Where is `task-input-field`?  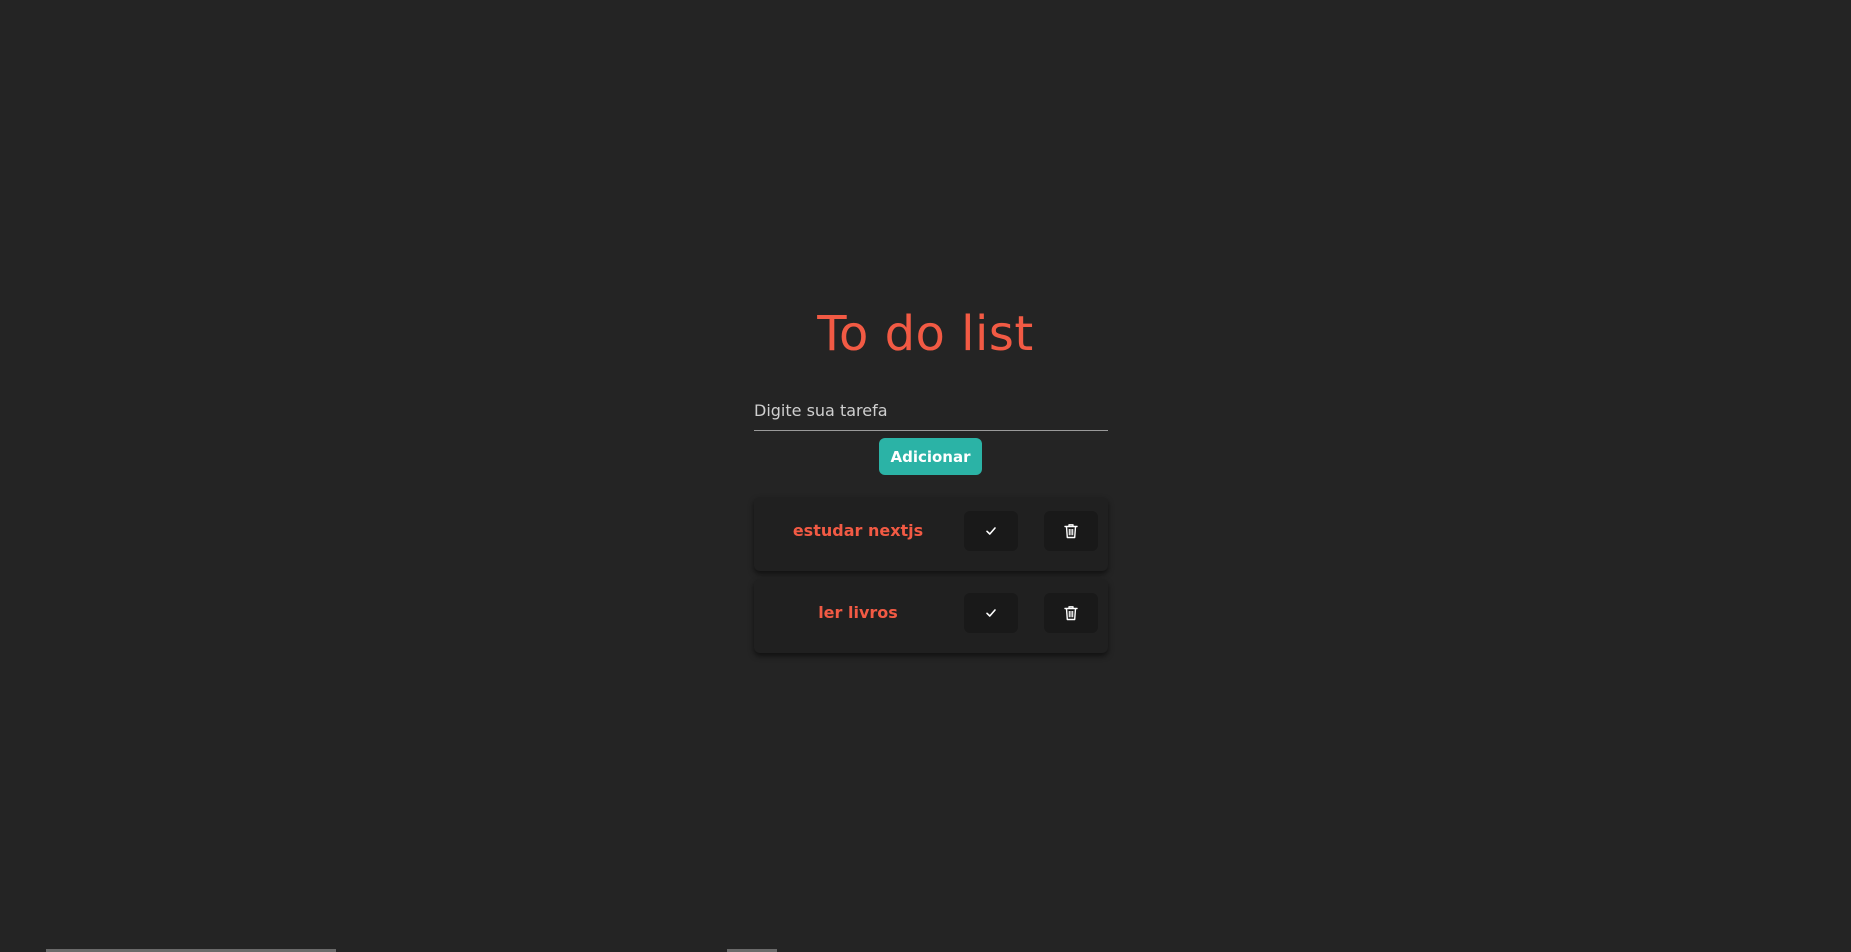 task-input-field is located at coordinates (931, 412).